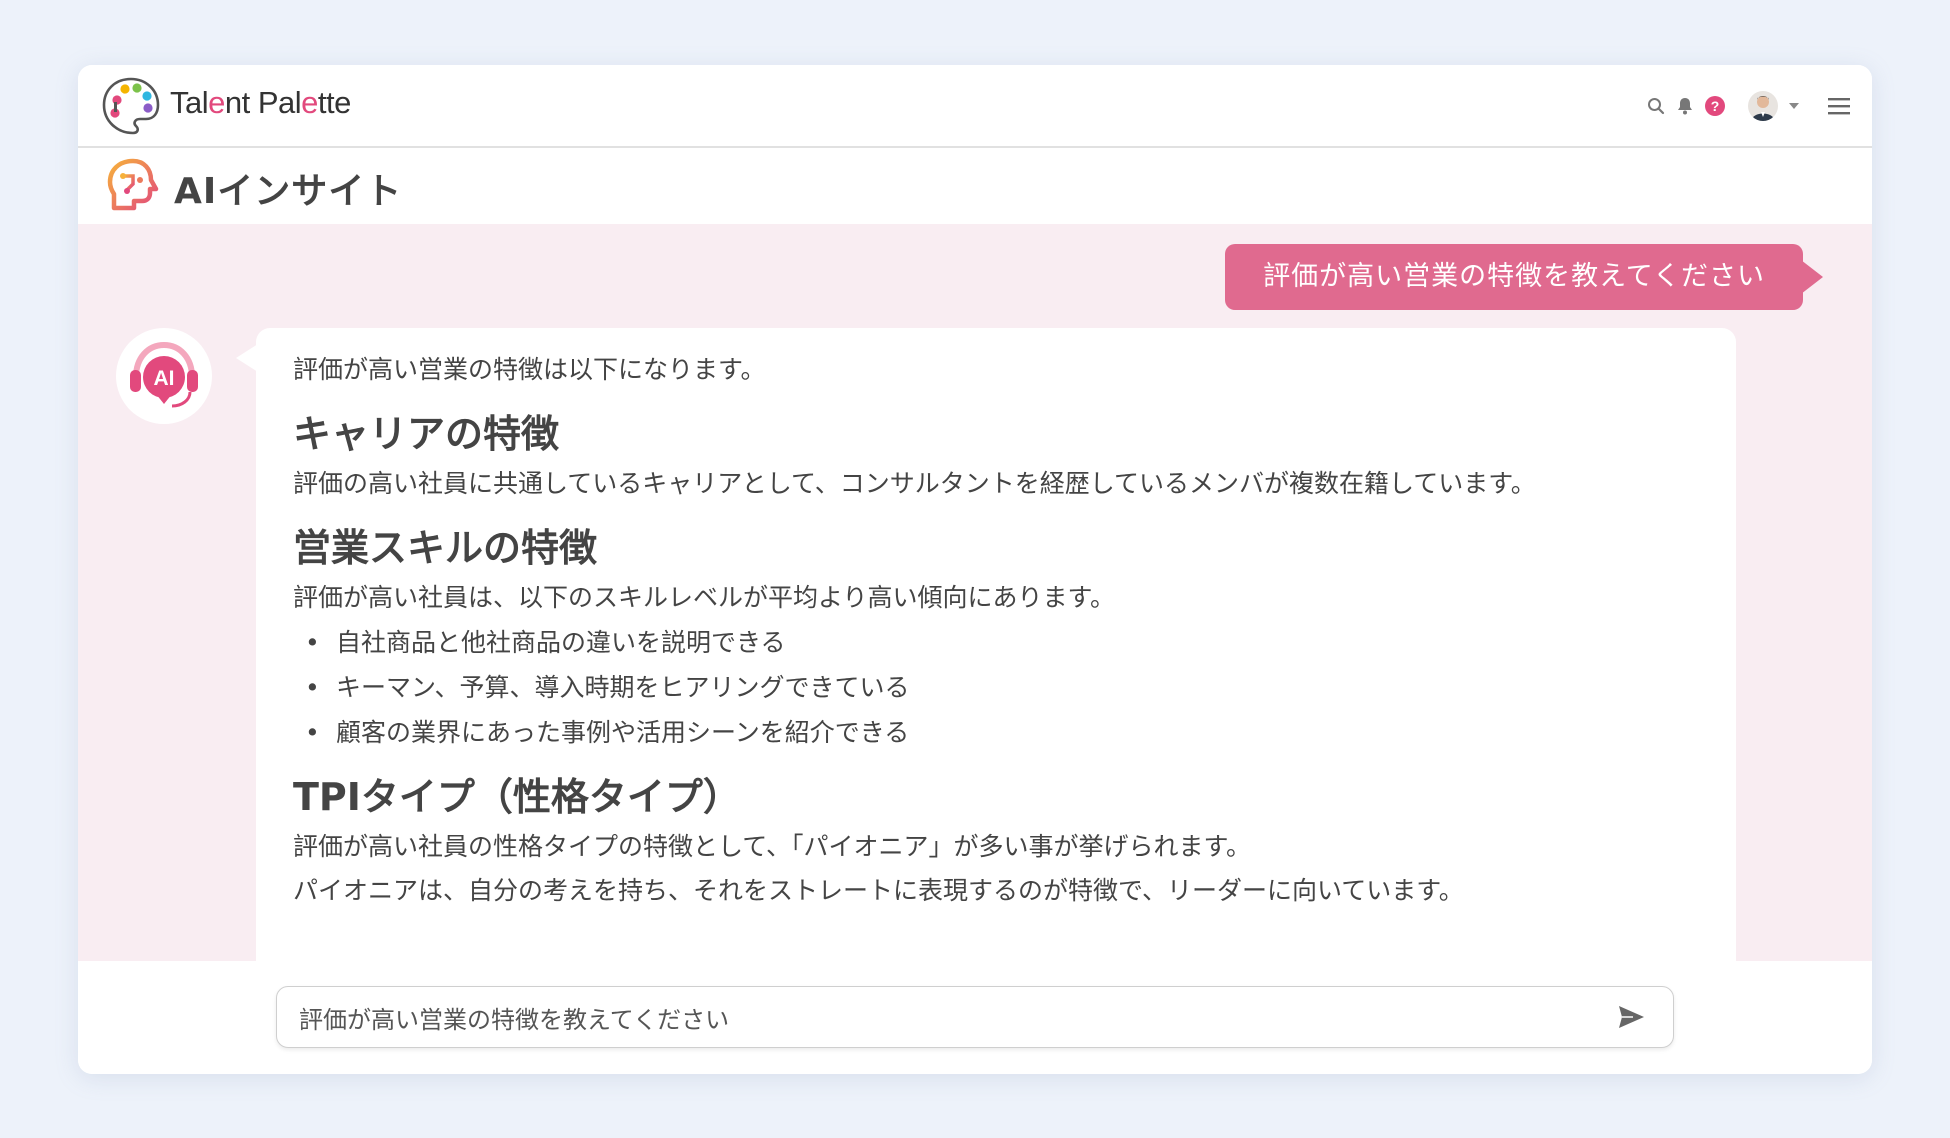 The width and height of the screenshot is (1950, 1138). I want to click on send-button, so click(1631, 1017).